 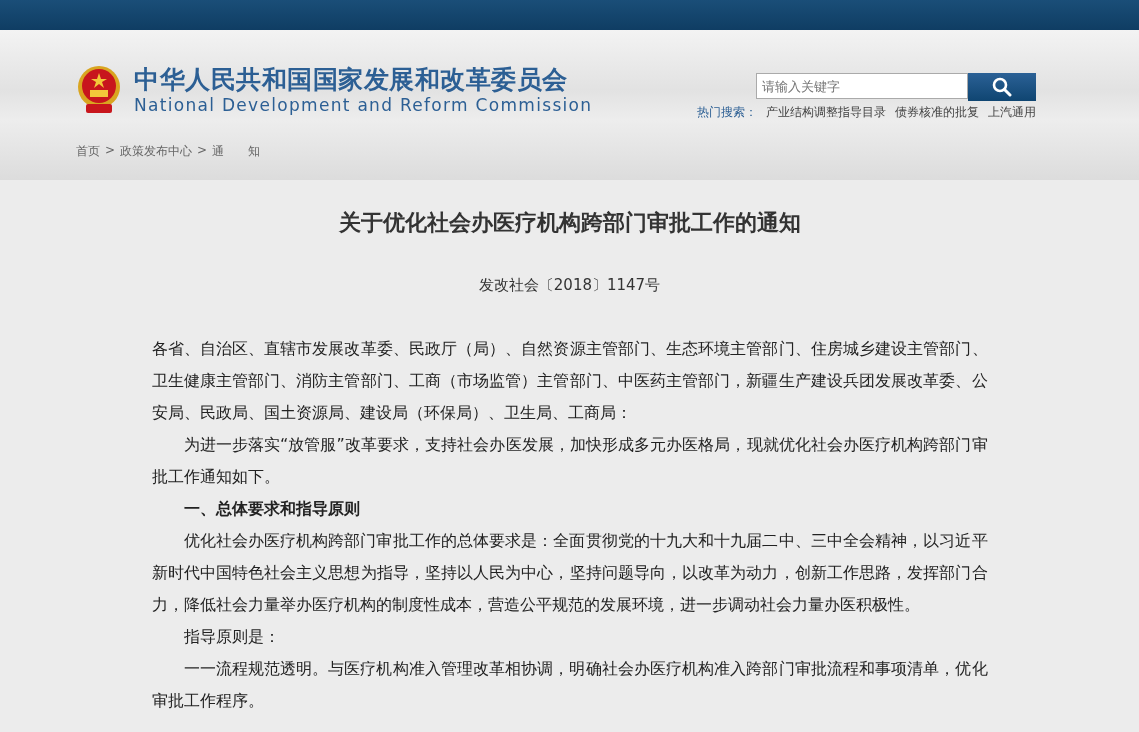 I want to click on breadcrumb-link: 首页, so click(x=88, y=151).